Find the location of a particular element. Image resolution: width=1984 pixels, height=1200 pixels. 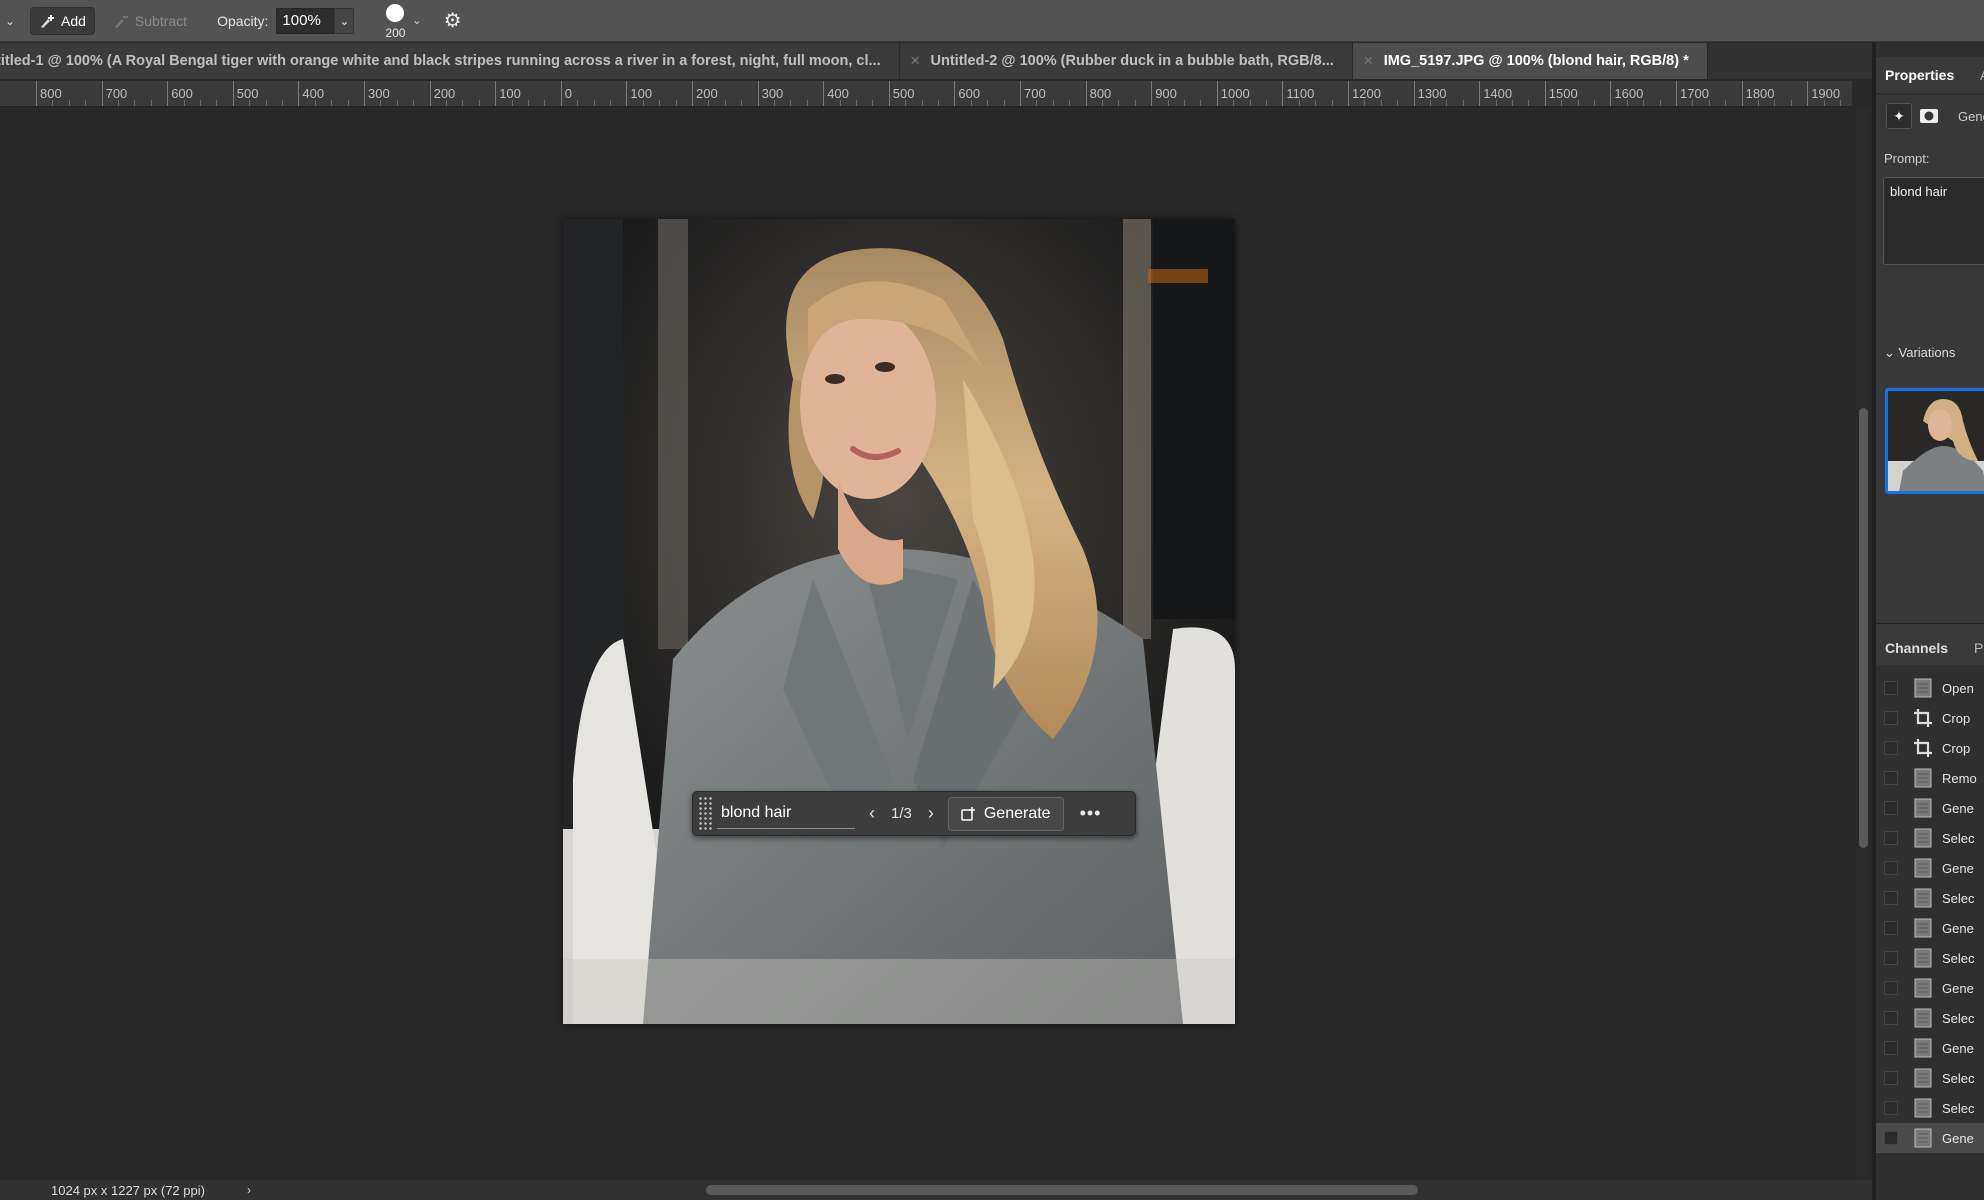

variation-thumbnail is located at coordinates (1934, 441).